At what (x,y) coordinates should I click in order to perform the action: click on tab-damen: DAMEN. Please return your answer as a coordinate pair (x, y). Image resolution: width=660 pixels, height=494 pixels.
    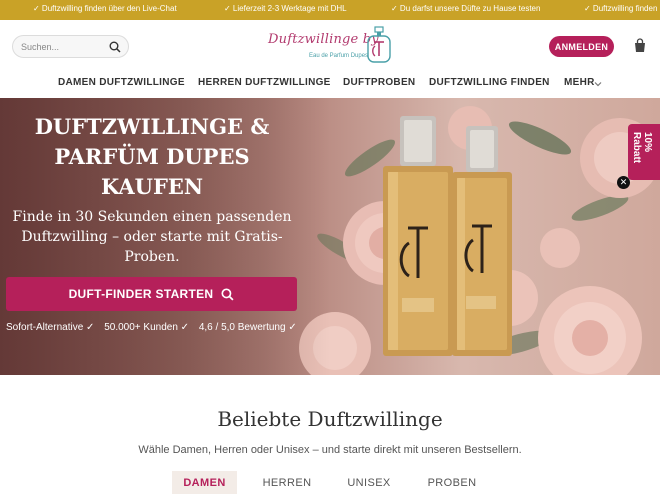
    Looking at the image, I should click on (204, 482).